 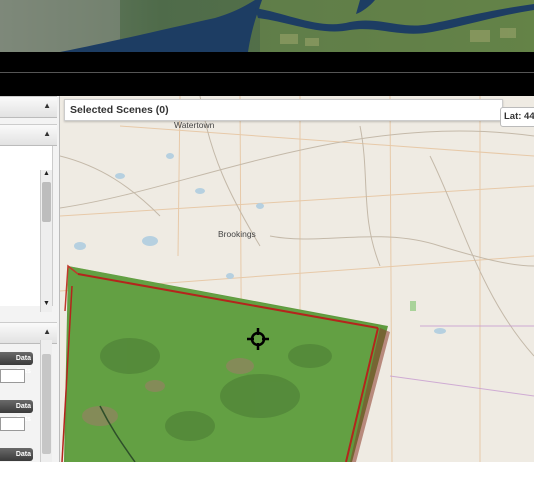 What do you see at coordinates (283, 110) in the screenshot?
I see `selected-scenes-header: Selected Scenes (0)` at bounding box center [283, 110].